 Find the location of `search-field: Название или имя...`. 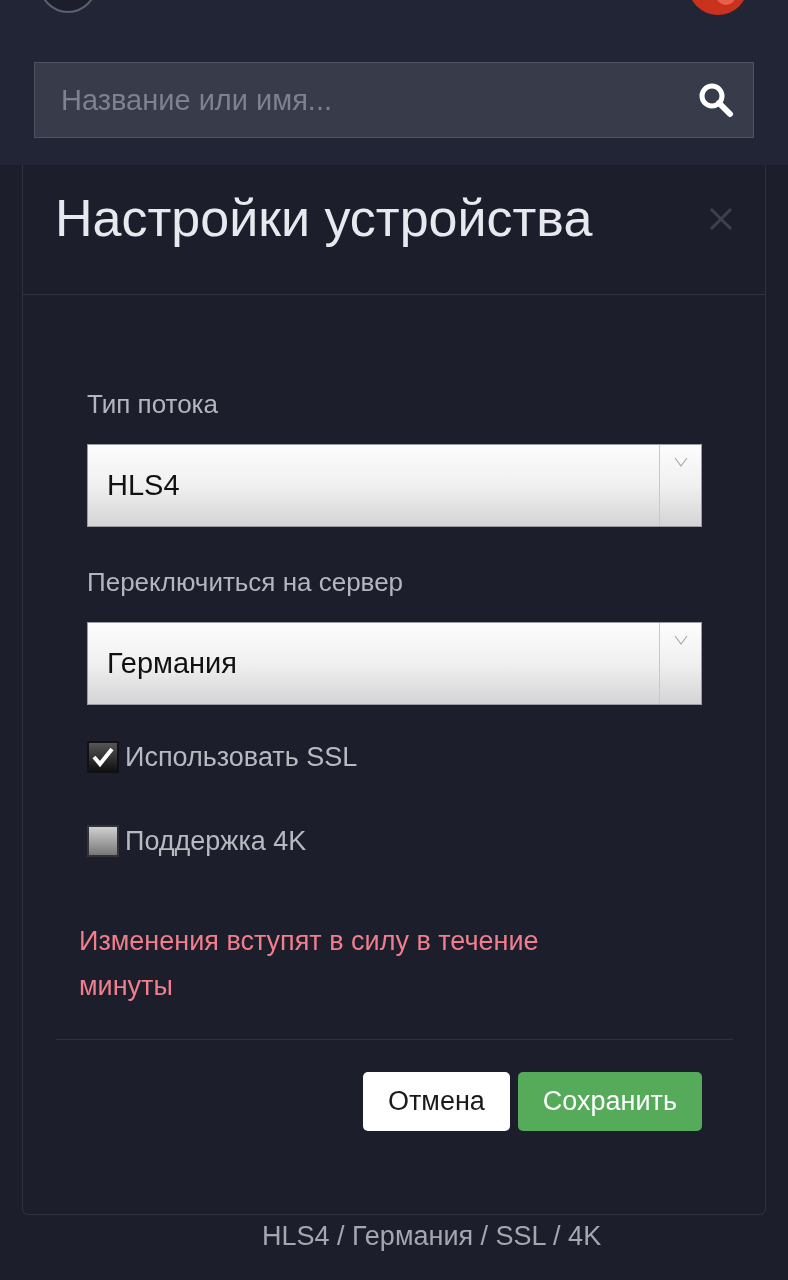

search-field: Название или имя... is located at coordinates (394, 100).